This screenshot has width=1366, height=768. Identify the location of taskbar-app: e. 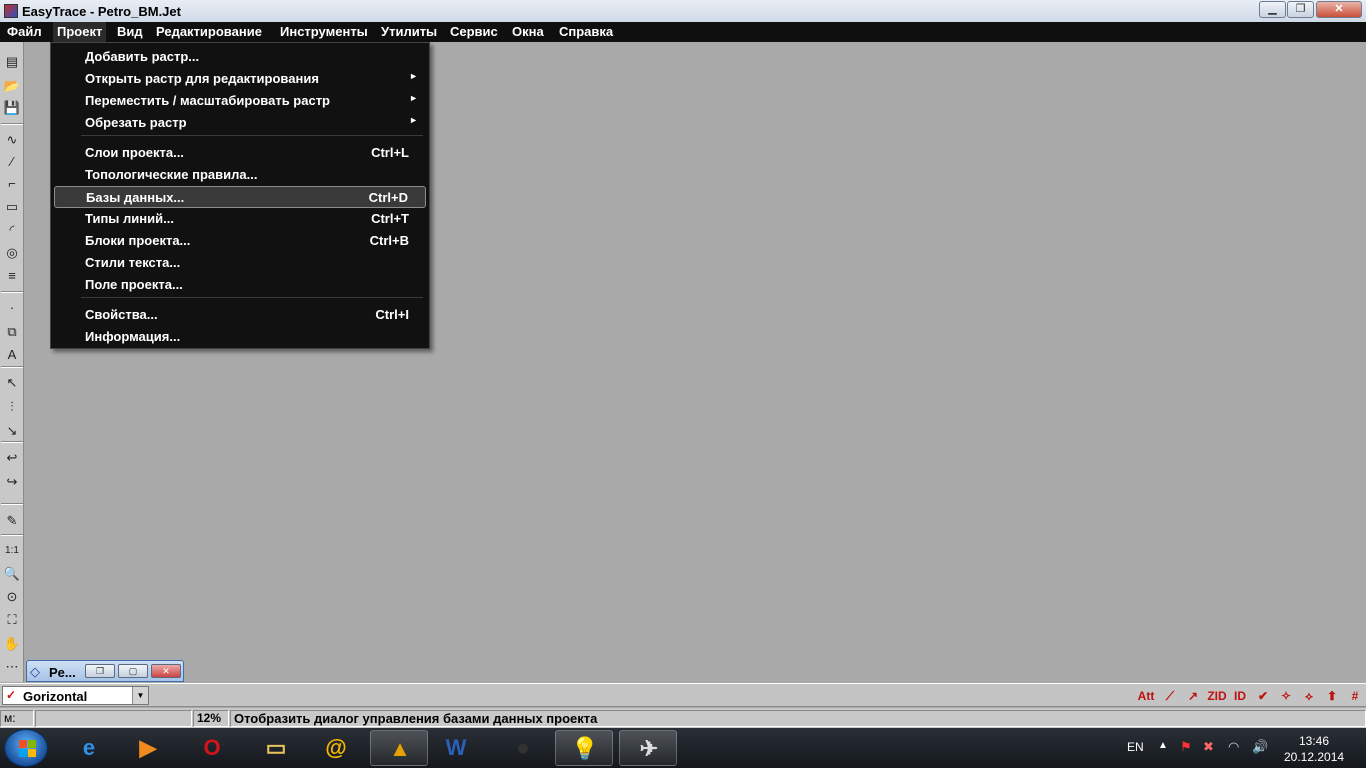
(89, 748).